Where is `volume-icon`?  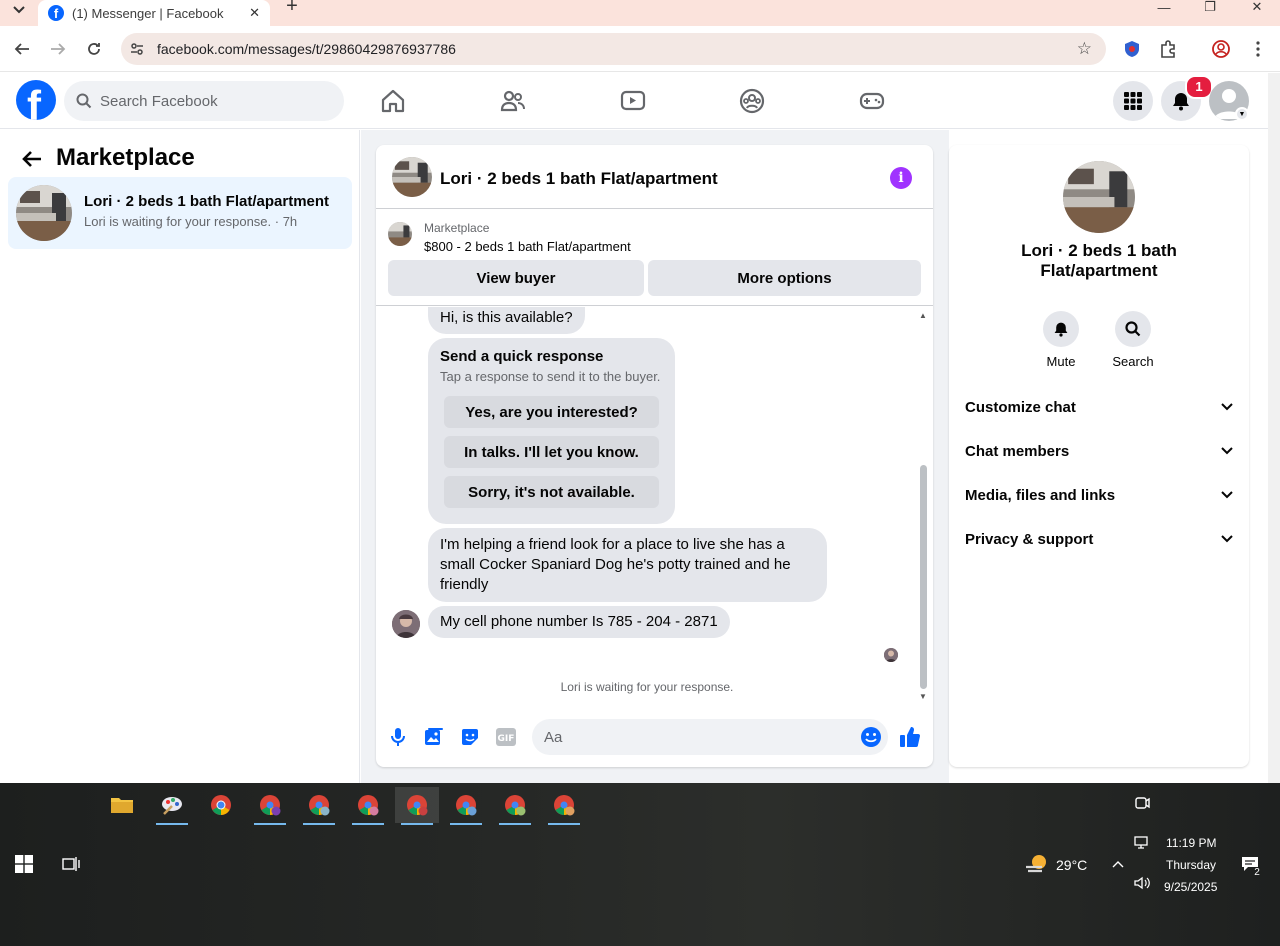
volume-icon is located at coordinates (1142, 883).